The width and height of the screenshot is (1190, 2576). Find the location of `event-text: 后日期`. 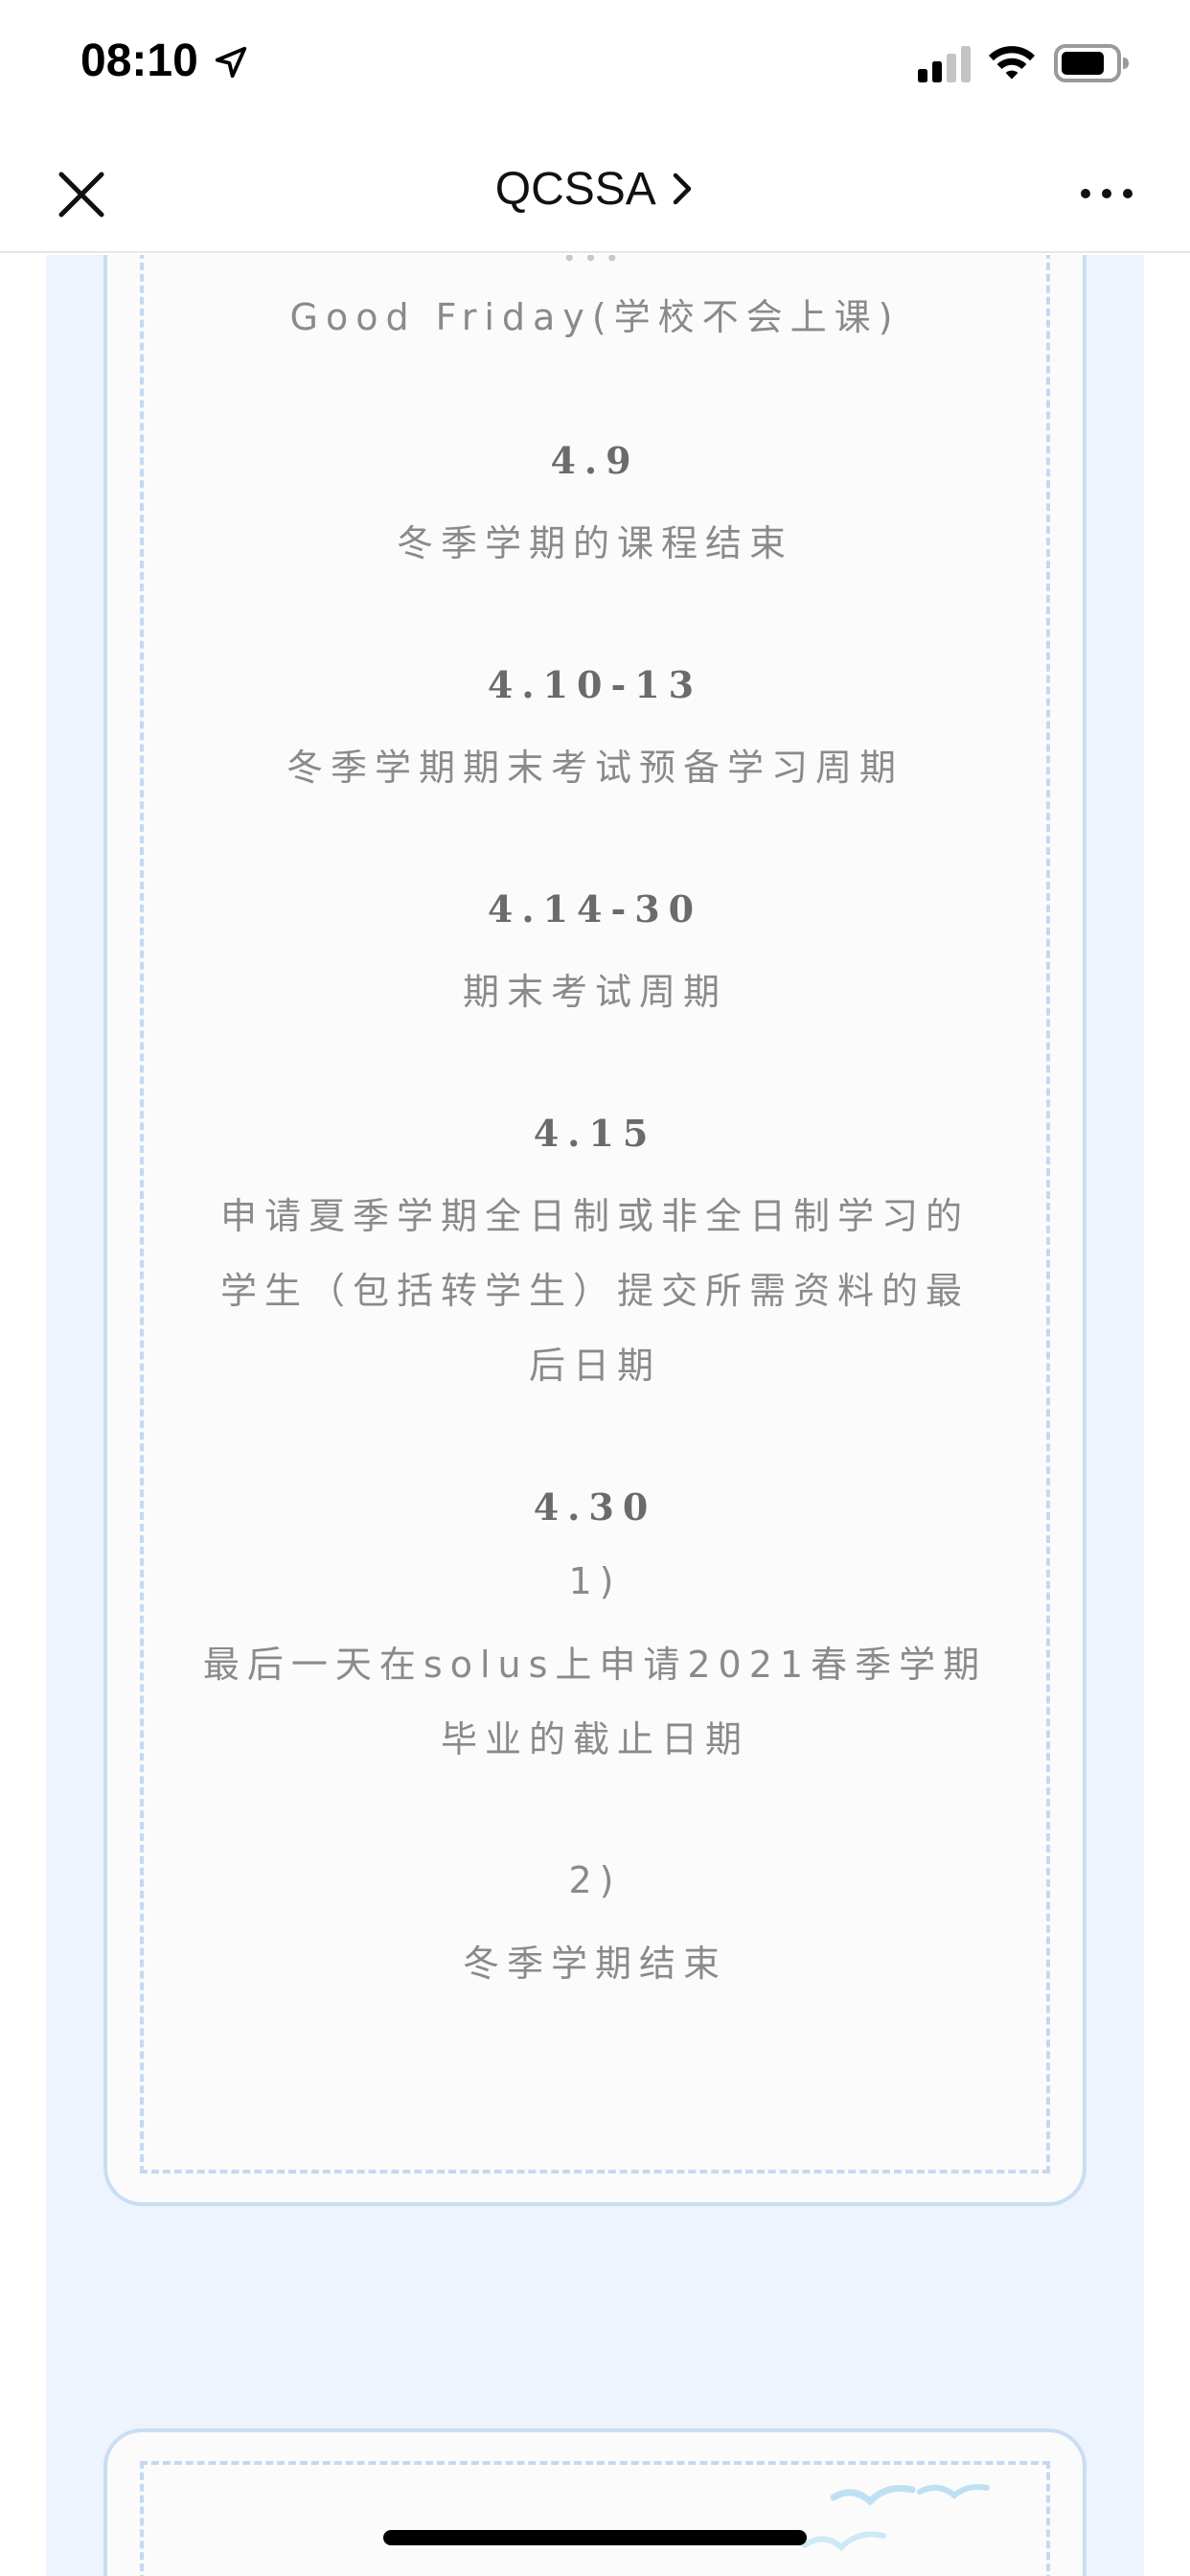

event-text: 后日期 is located at coordinates (594, 1366).